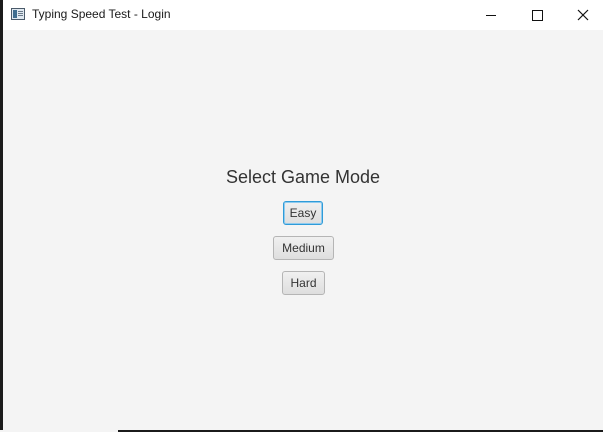  I want to click on maximize-icon, so click(537, 15).